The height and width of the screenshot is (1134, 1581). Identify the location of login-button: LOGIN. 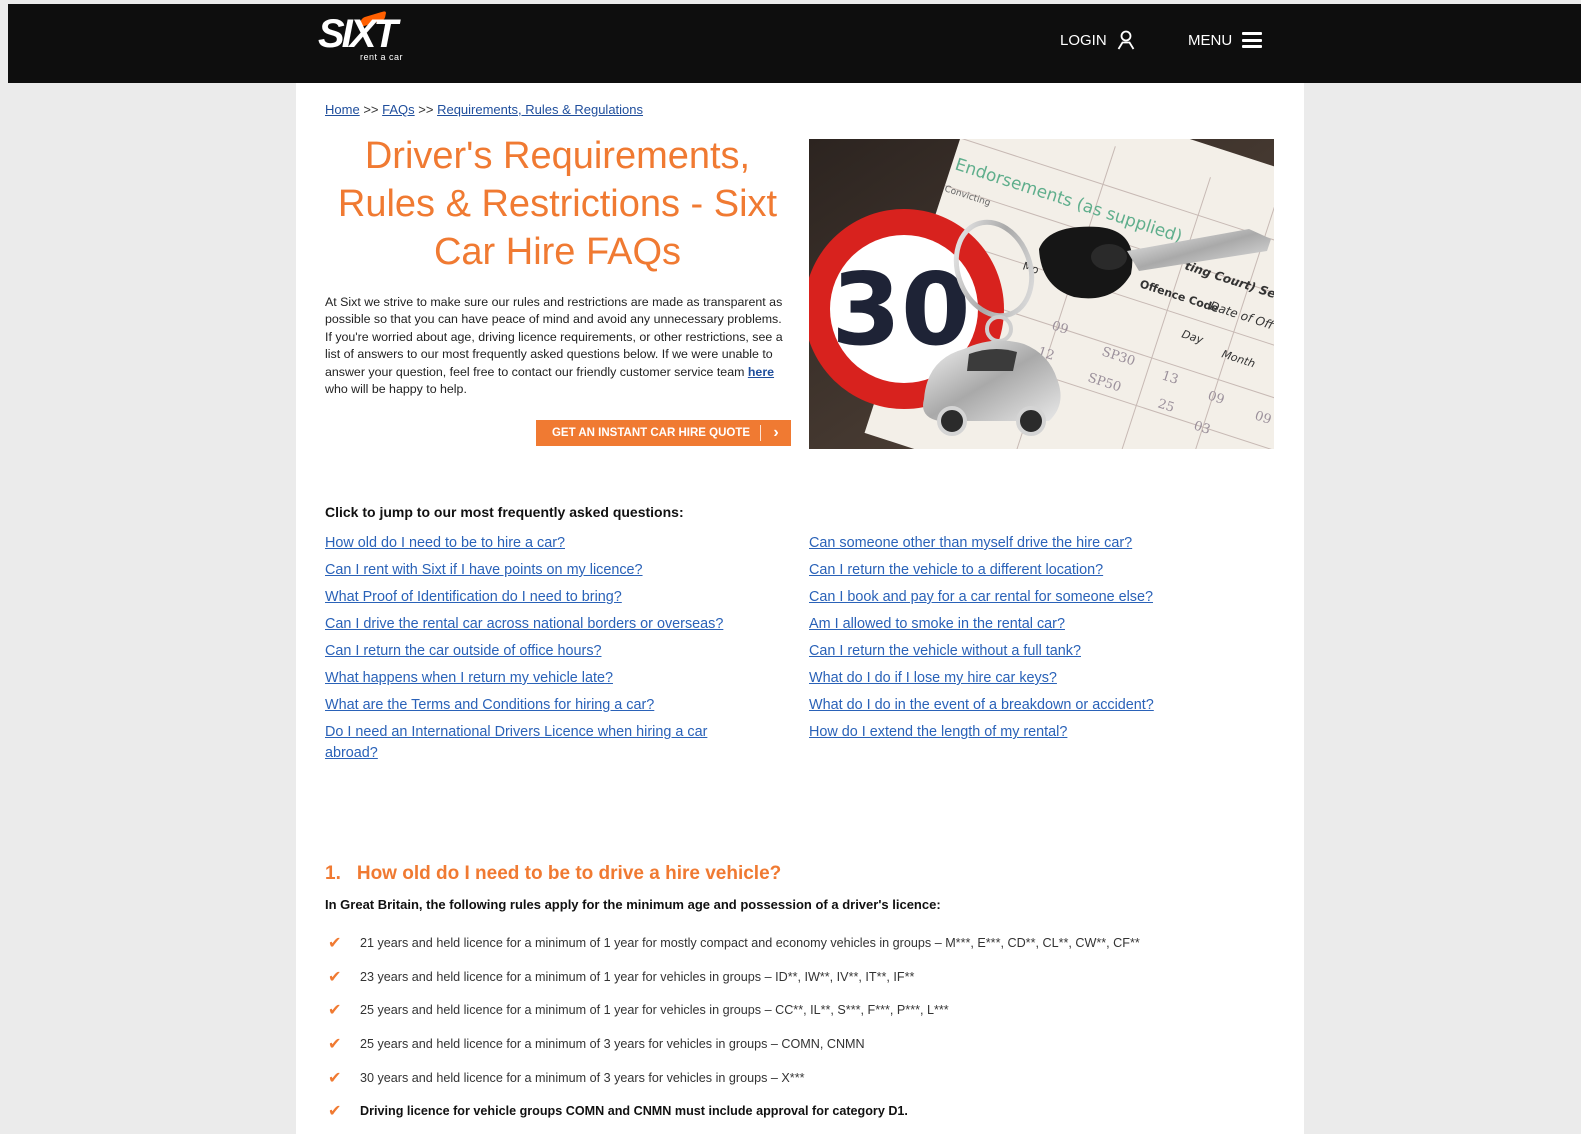
(1097, 40).